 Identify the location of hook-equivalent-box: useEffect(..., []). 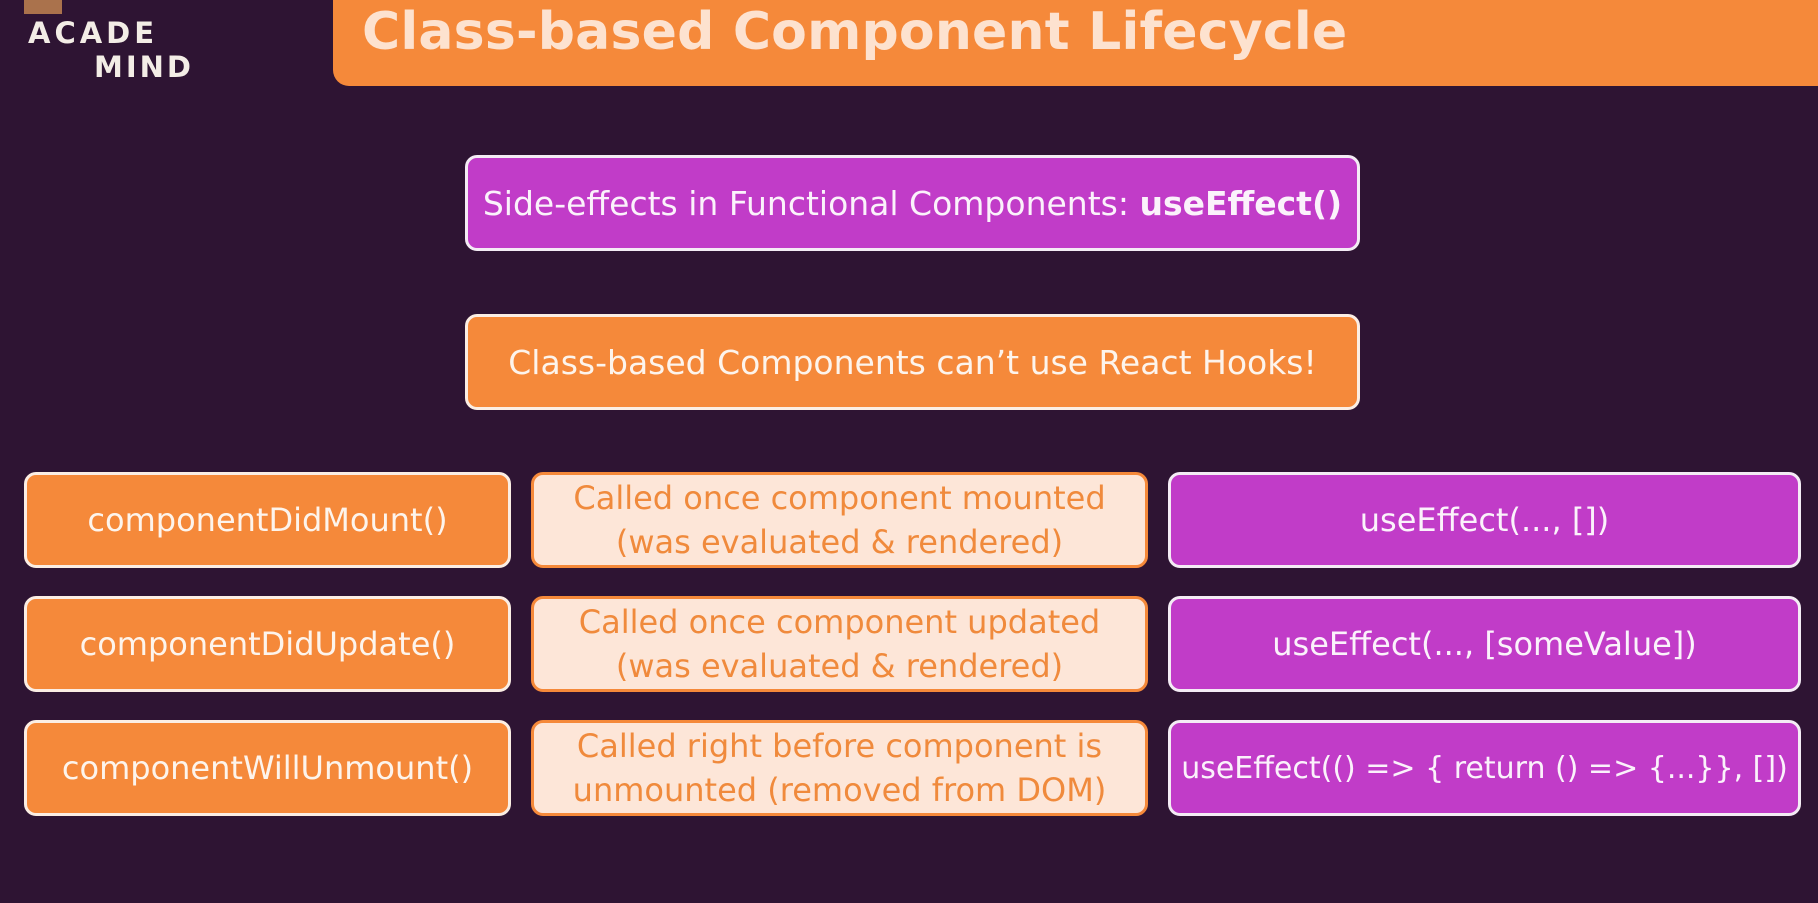
(1484, 520).